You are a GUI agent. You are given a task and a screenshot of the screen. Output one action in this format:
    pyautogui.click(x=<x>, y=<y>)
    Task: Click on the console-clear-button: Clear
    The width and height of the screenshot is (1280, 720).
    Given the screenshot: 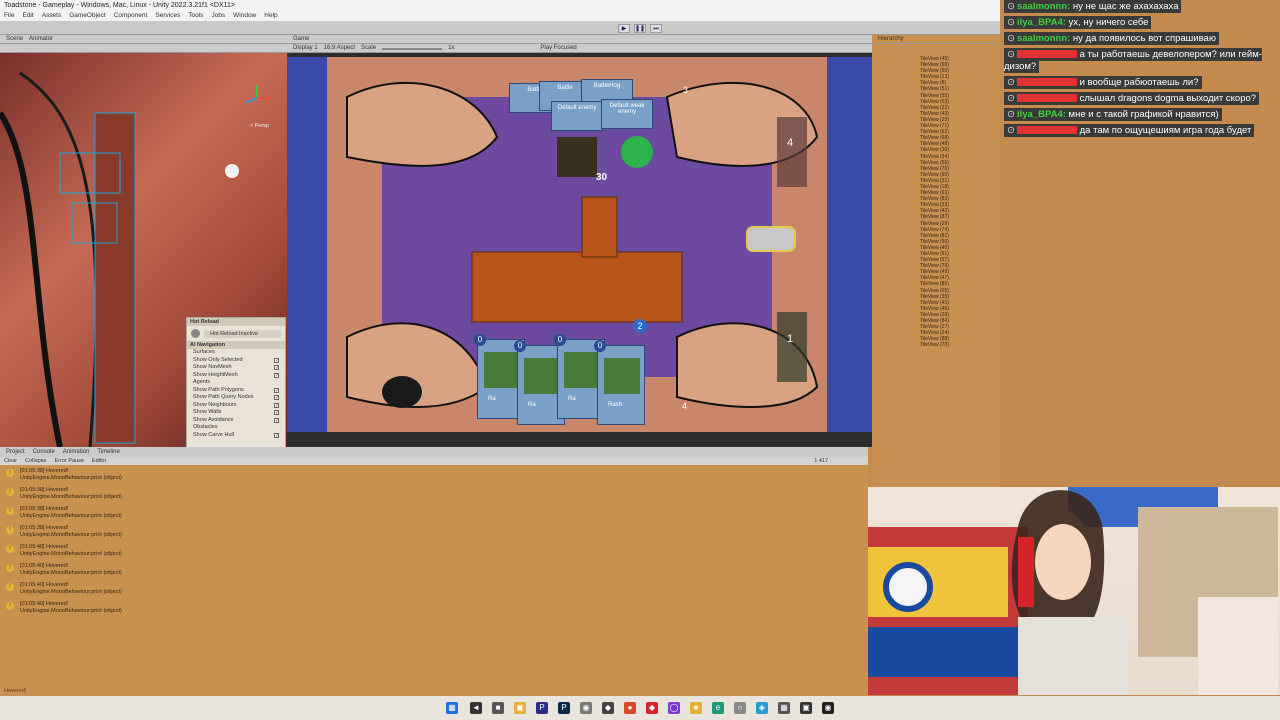 What is the action you would take?
    pyautogui.click(x=10, y=461)
    